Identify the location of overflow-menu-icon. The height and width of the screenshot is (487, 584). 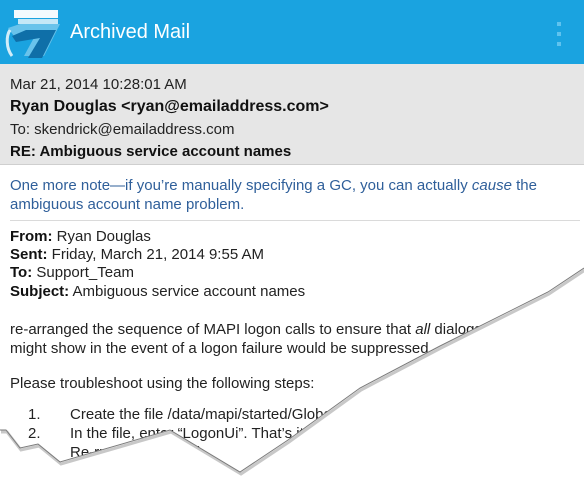
(559, 34).